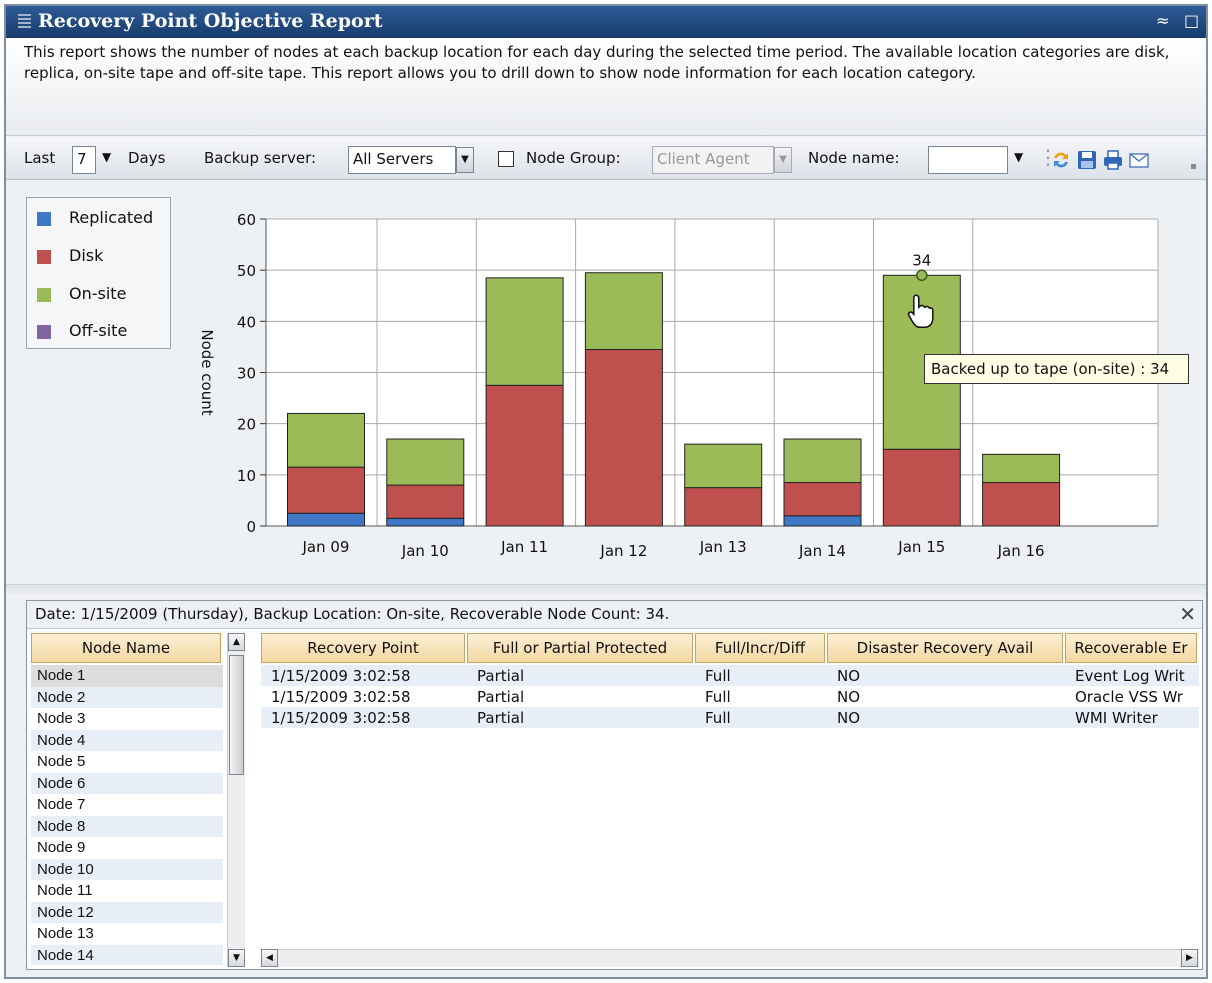 This screenshot has width=1212, height=983. Describe the element at coordinates (84, 160) in the screenshot. I see `last-days-input: 7` at that location.